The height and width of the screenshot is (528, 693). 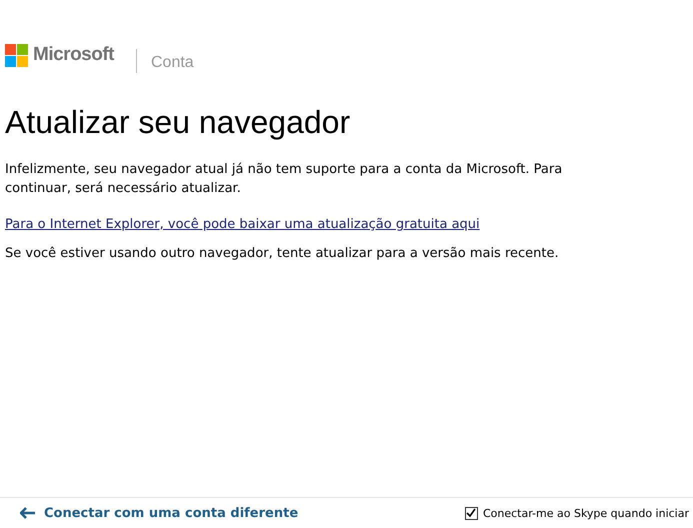 What do you see at coordinates (159, 513) in the screenshot?
I see `different-account-link: Conectar com uma conta diferente` at bounding box center [159, 513].